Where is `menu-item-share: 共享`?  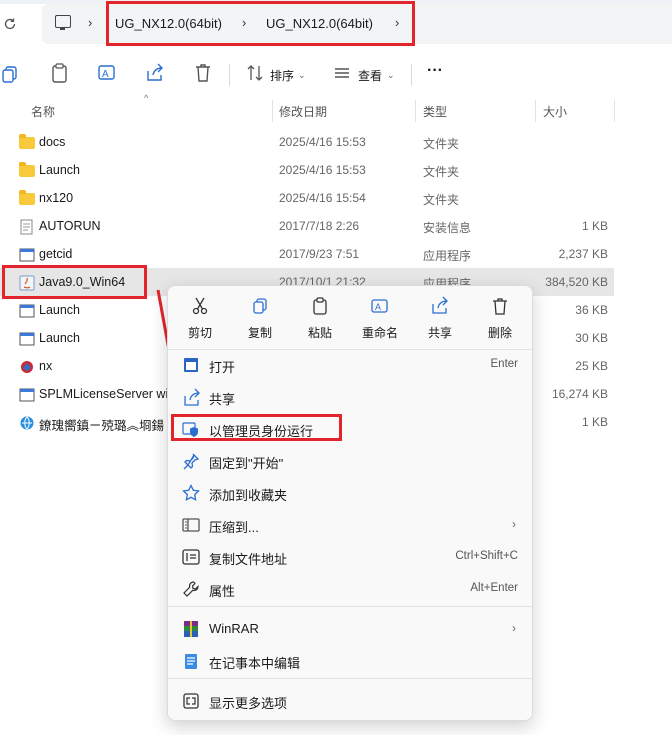 menu-item-share: 共享 is located at coordinates (351, 397).